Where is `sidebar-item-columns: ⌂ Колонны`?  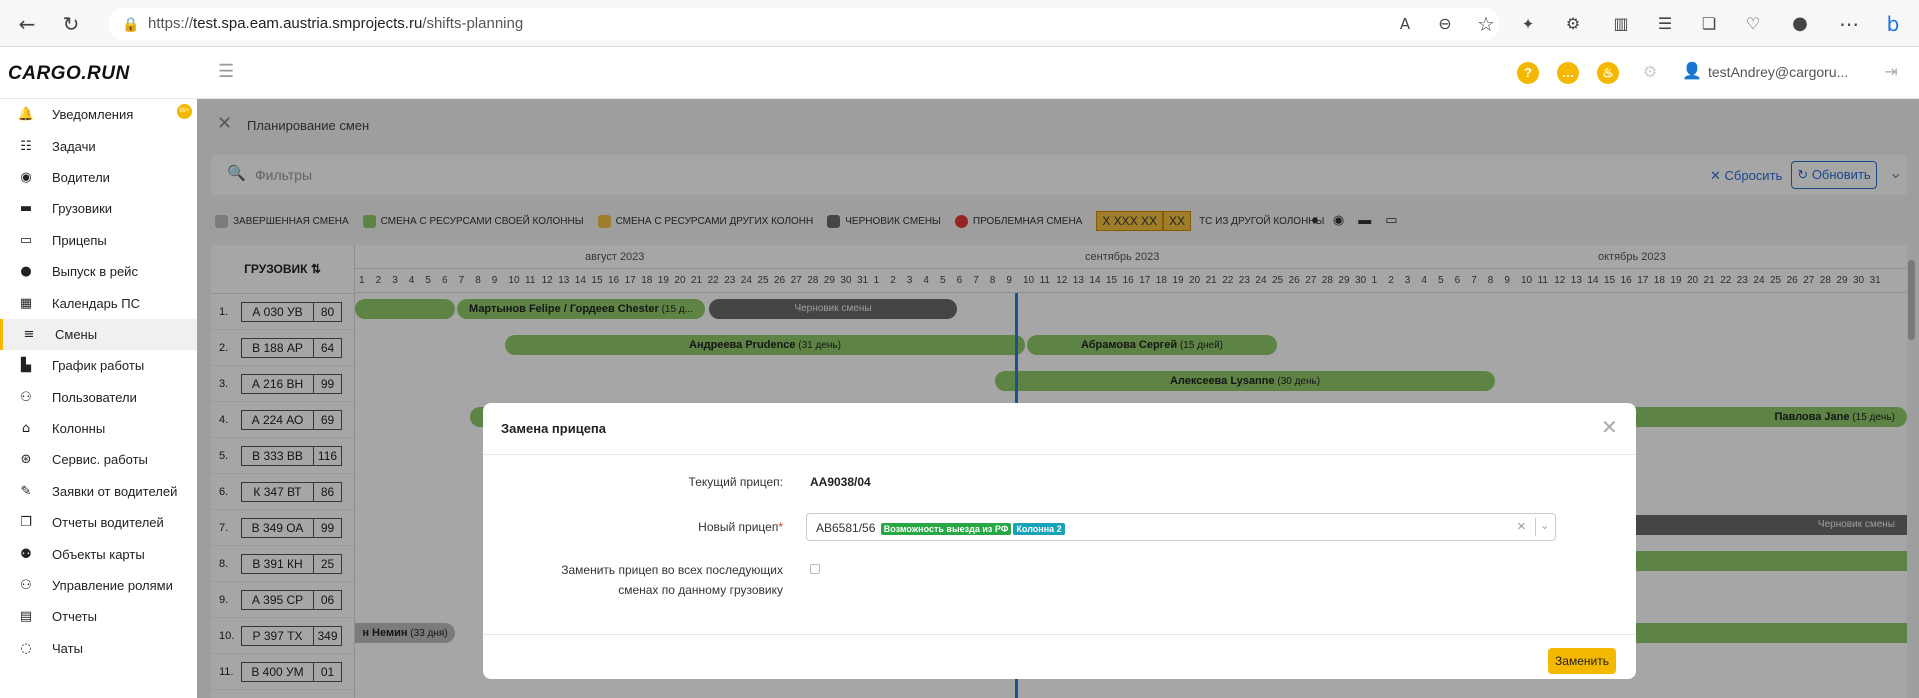
sidebar-item-columns: ⌂ Колонны is located at coordinates (98, 428).